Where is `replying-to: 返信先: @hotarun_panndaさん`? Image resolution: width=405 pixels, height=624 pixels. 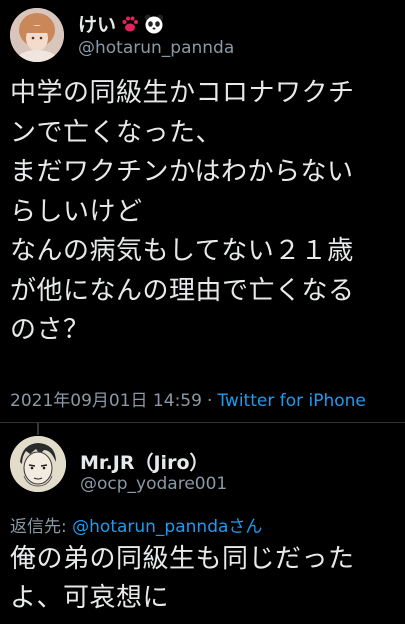
replying-to: 返信先: @hotarun_panndaさん is located at coordinates (136, 524).